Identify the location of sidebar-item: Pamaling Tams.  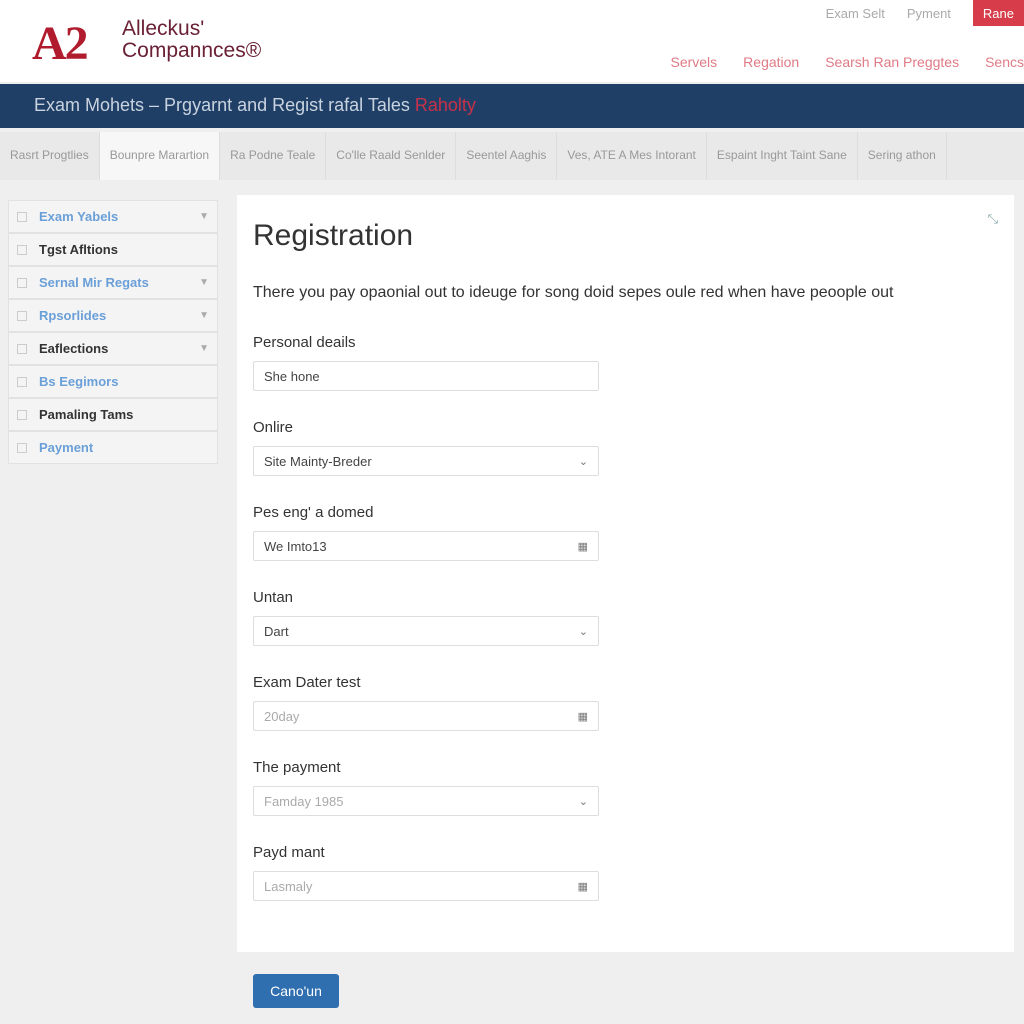
(113, 414).